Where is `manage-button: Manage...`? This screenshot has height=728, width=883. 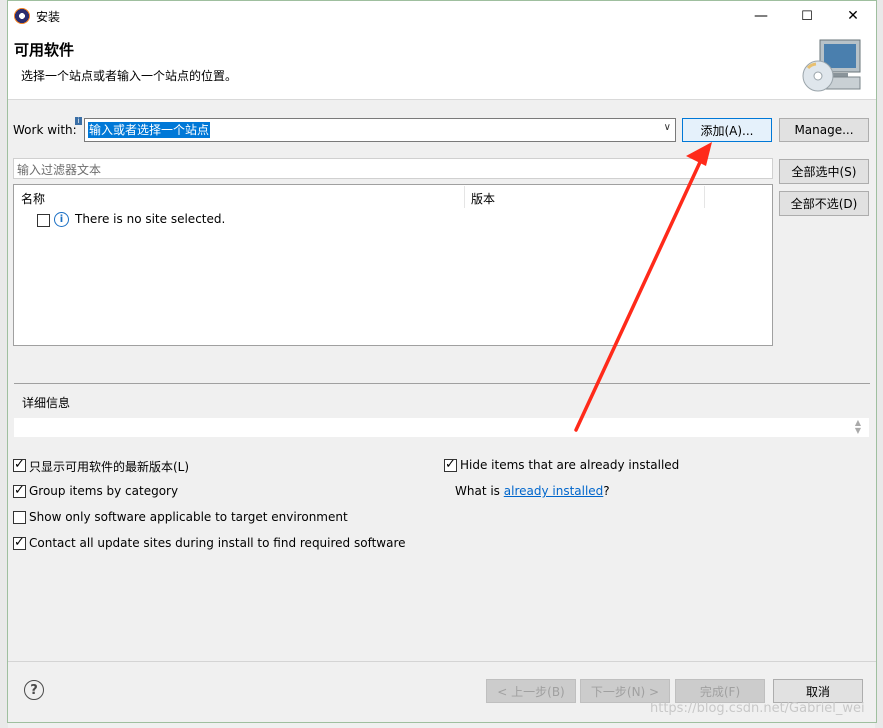
manage-button: Manage... is located at coordinates (824, 130).